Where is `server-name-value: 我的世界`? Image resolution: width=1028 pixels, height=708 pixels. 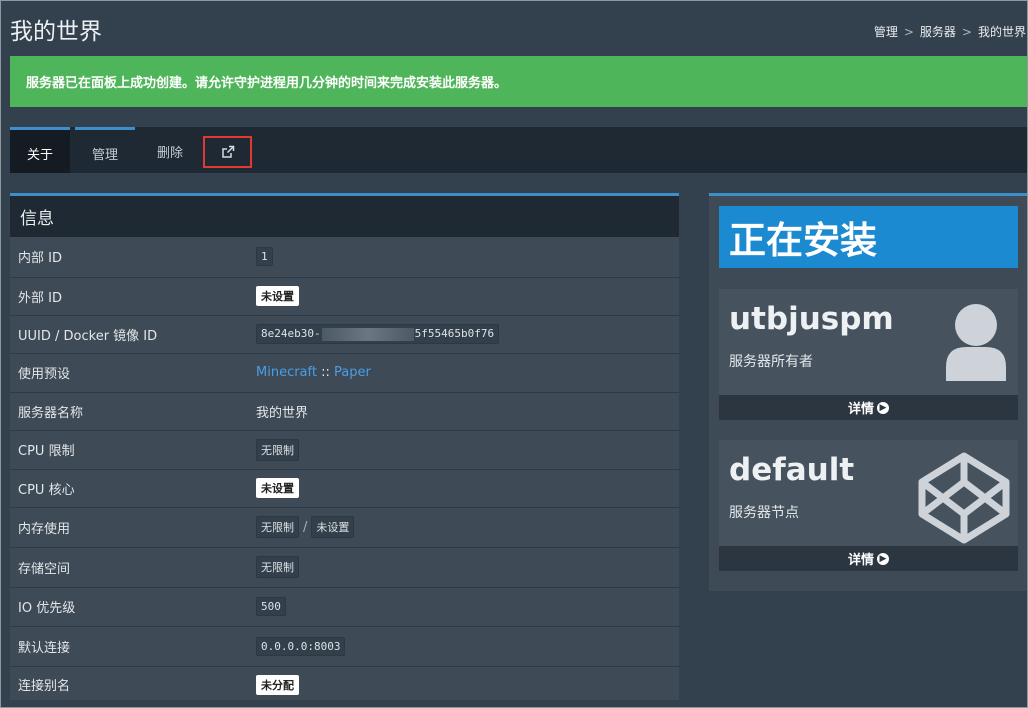 server-name-value: 我的世界 is located at coordinates (463, 411).